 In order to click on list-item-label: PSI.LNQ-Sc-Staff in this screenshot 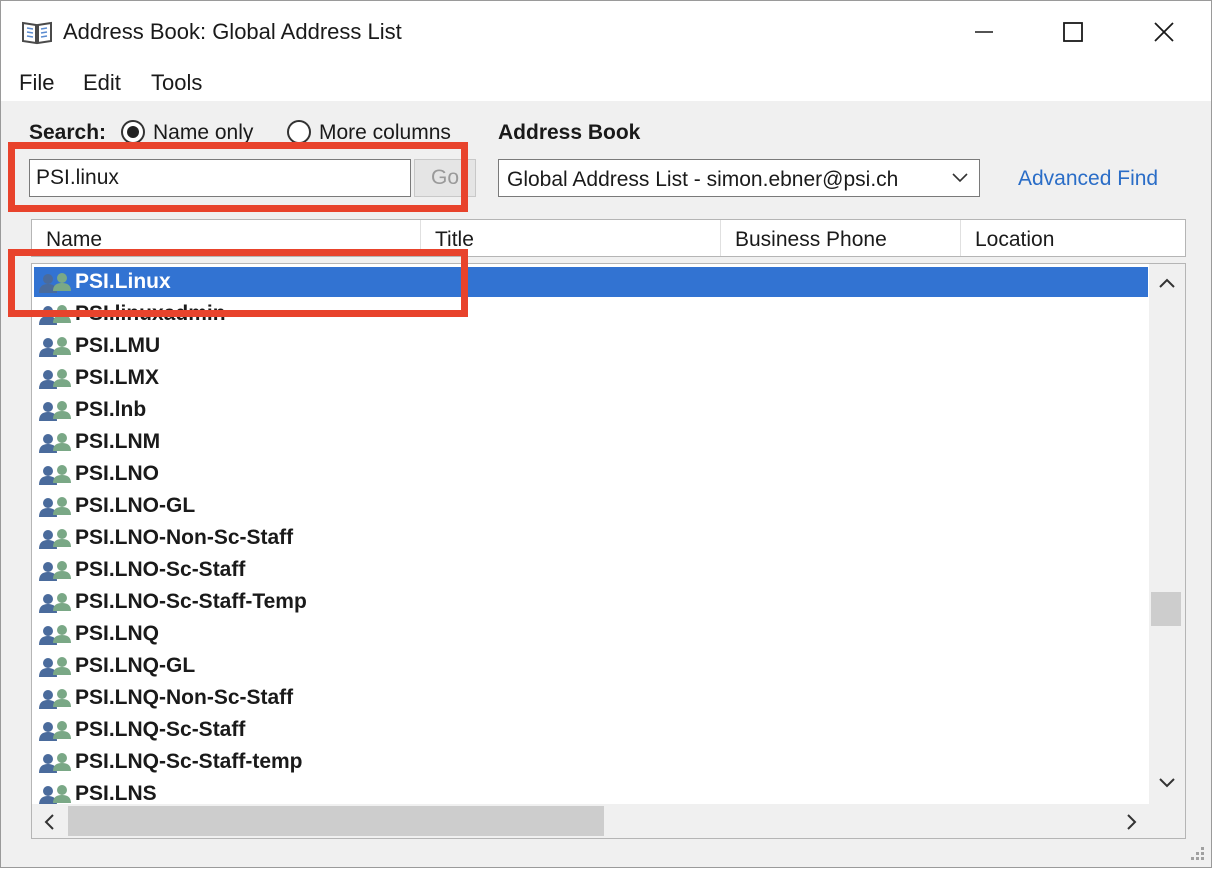, I will do `click(160, 729)`.